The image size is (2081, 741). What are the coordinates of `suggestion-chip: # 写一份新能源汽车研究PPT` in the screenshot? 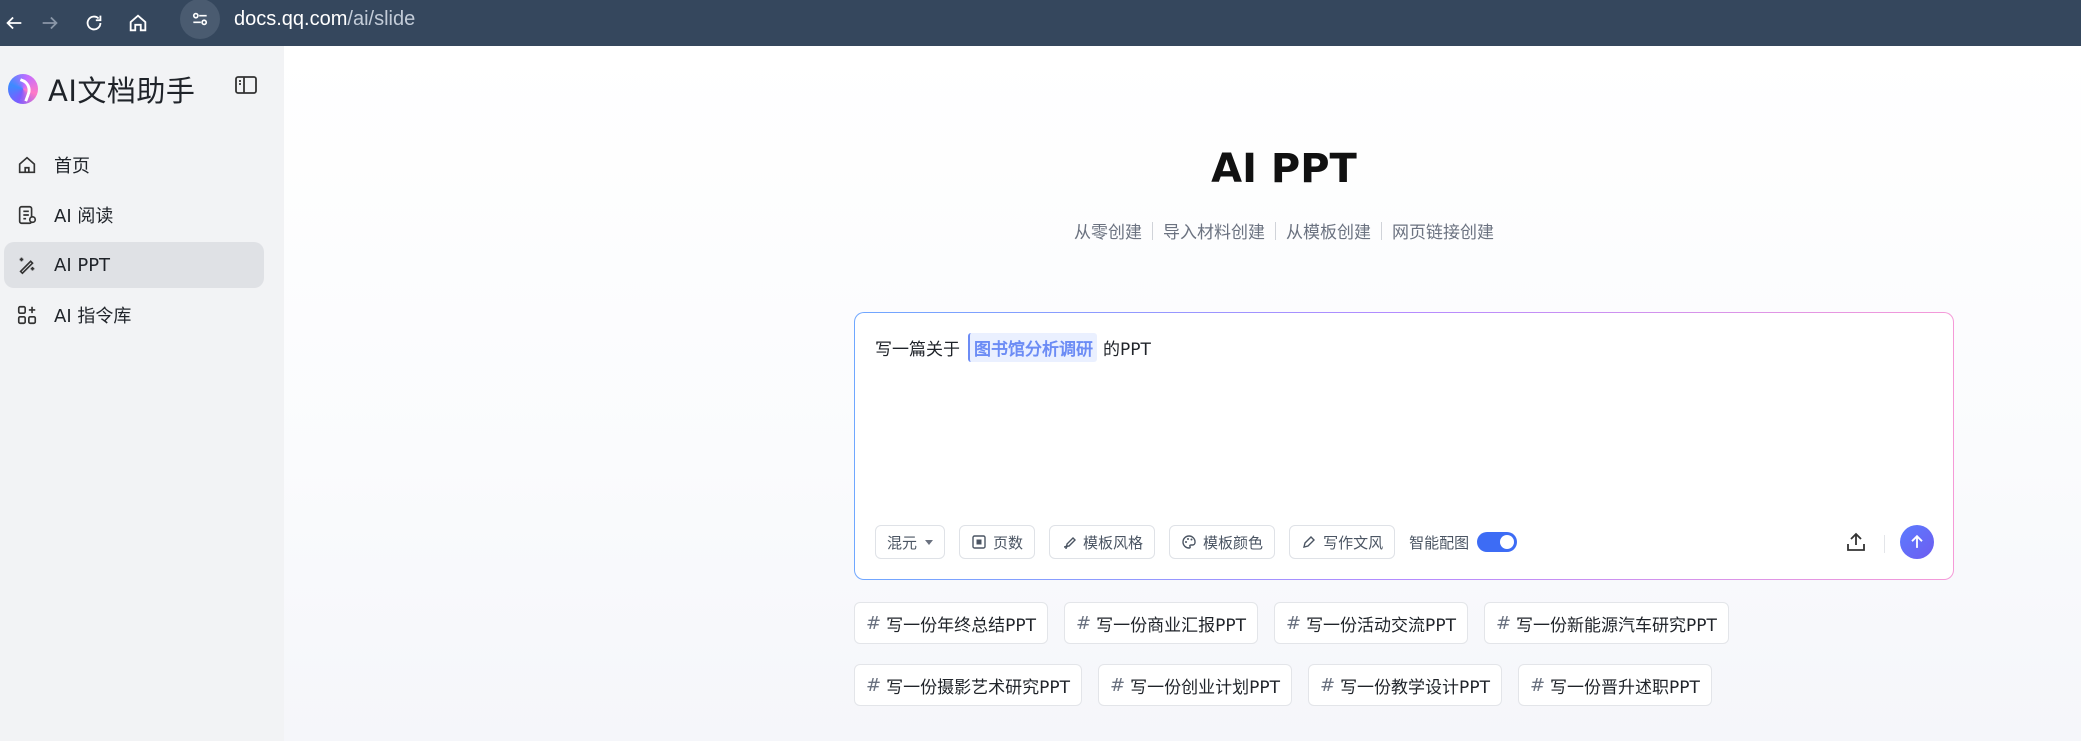 It's located at (1606, 623).